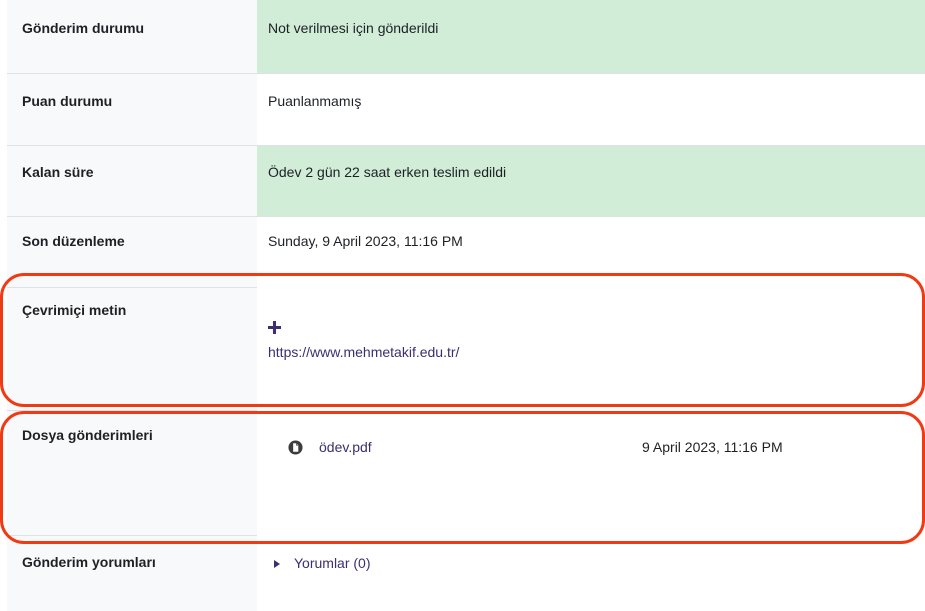  I want to click on online-text-value-cell: https://www.mehmetakif.edu.tr/, so click(591, 348).